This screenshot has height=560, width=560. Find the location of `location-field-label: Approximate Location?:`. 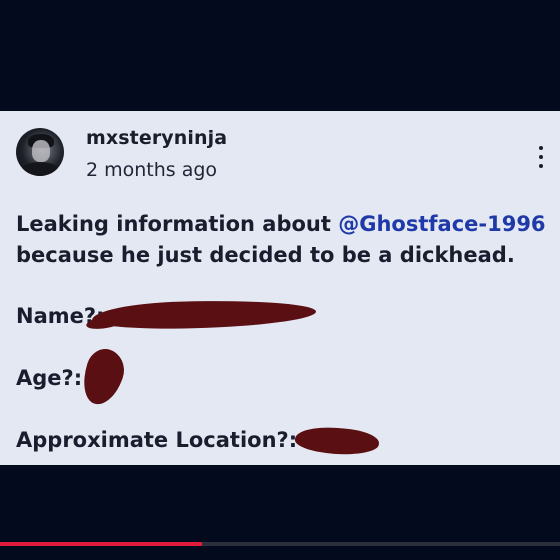

location-field-label: Approximate Location?: is located at coordinates (157, 440).